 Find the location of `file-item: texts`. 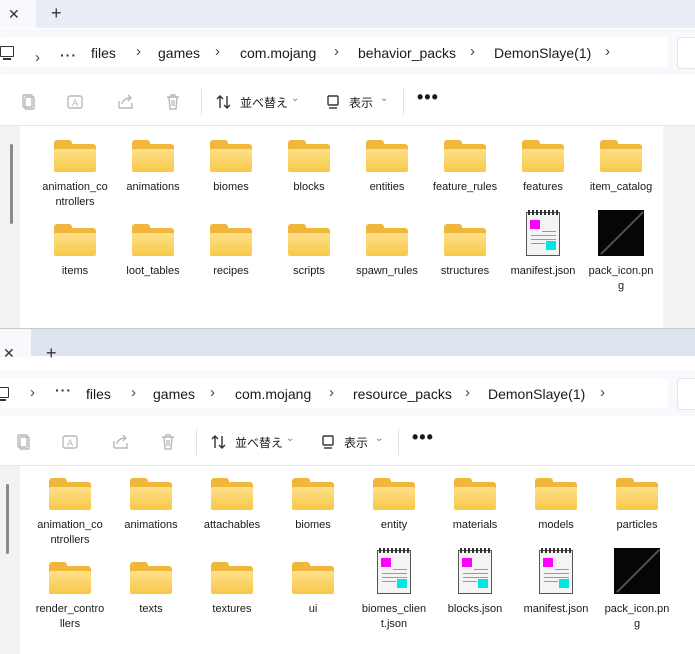

file-item: texts is located at coordinates (151, 589).